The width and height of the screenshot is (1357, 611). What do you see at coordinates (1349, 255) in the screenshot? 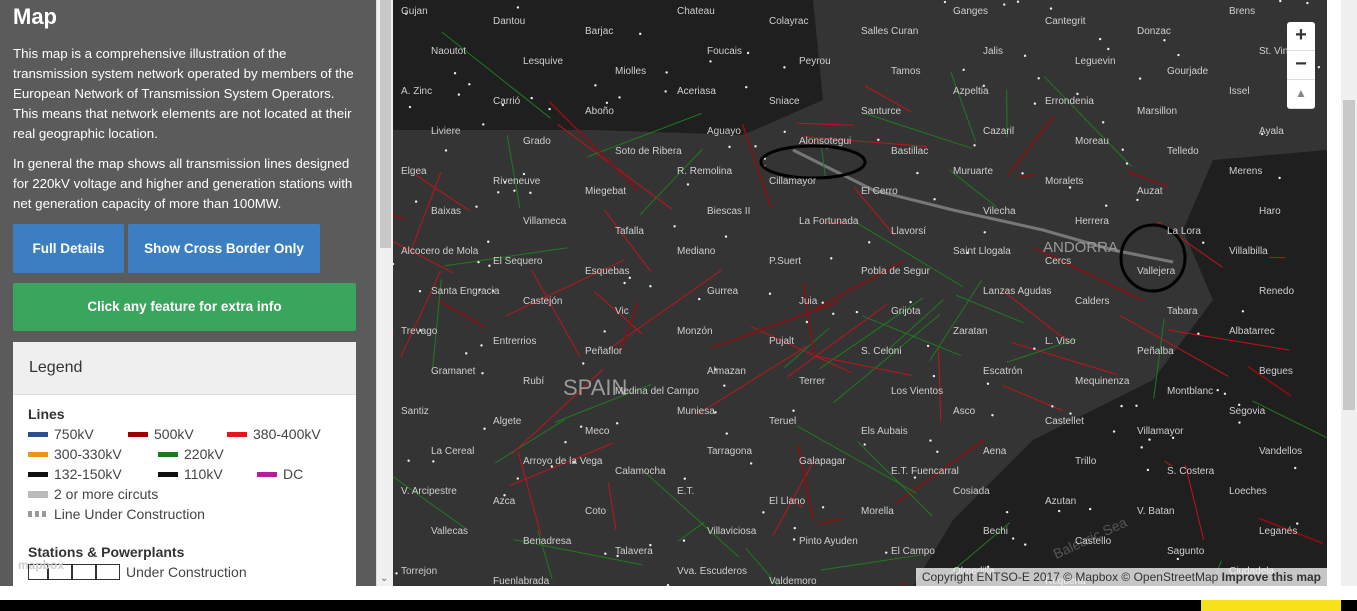
I see `page-scroll-thumb` at bounding box center [1349, 255].